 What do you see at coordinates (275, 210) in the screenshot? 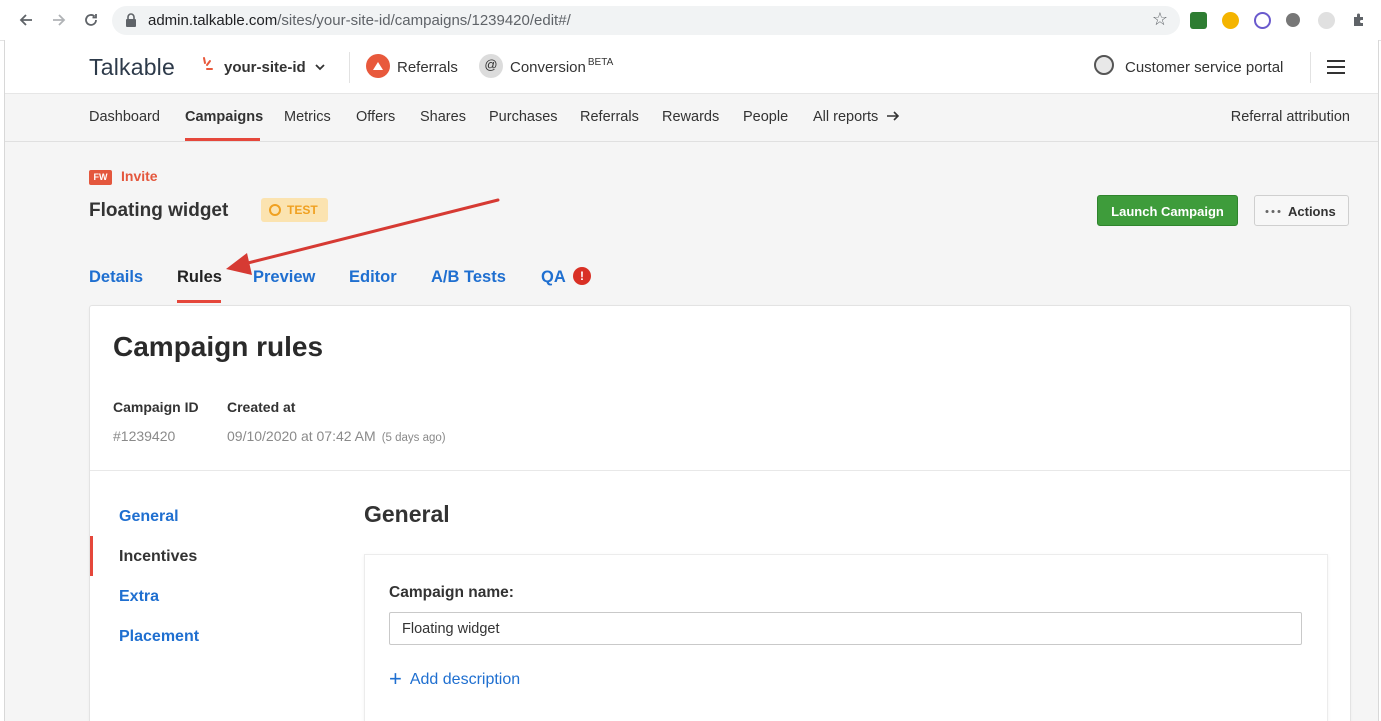
I see `status-dot-icon` at bounding box center [275, 210].